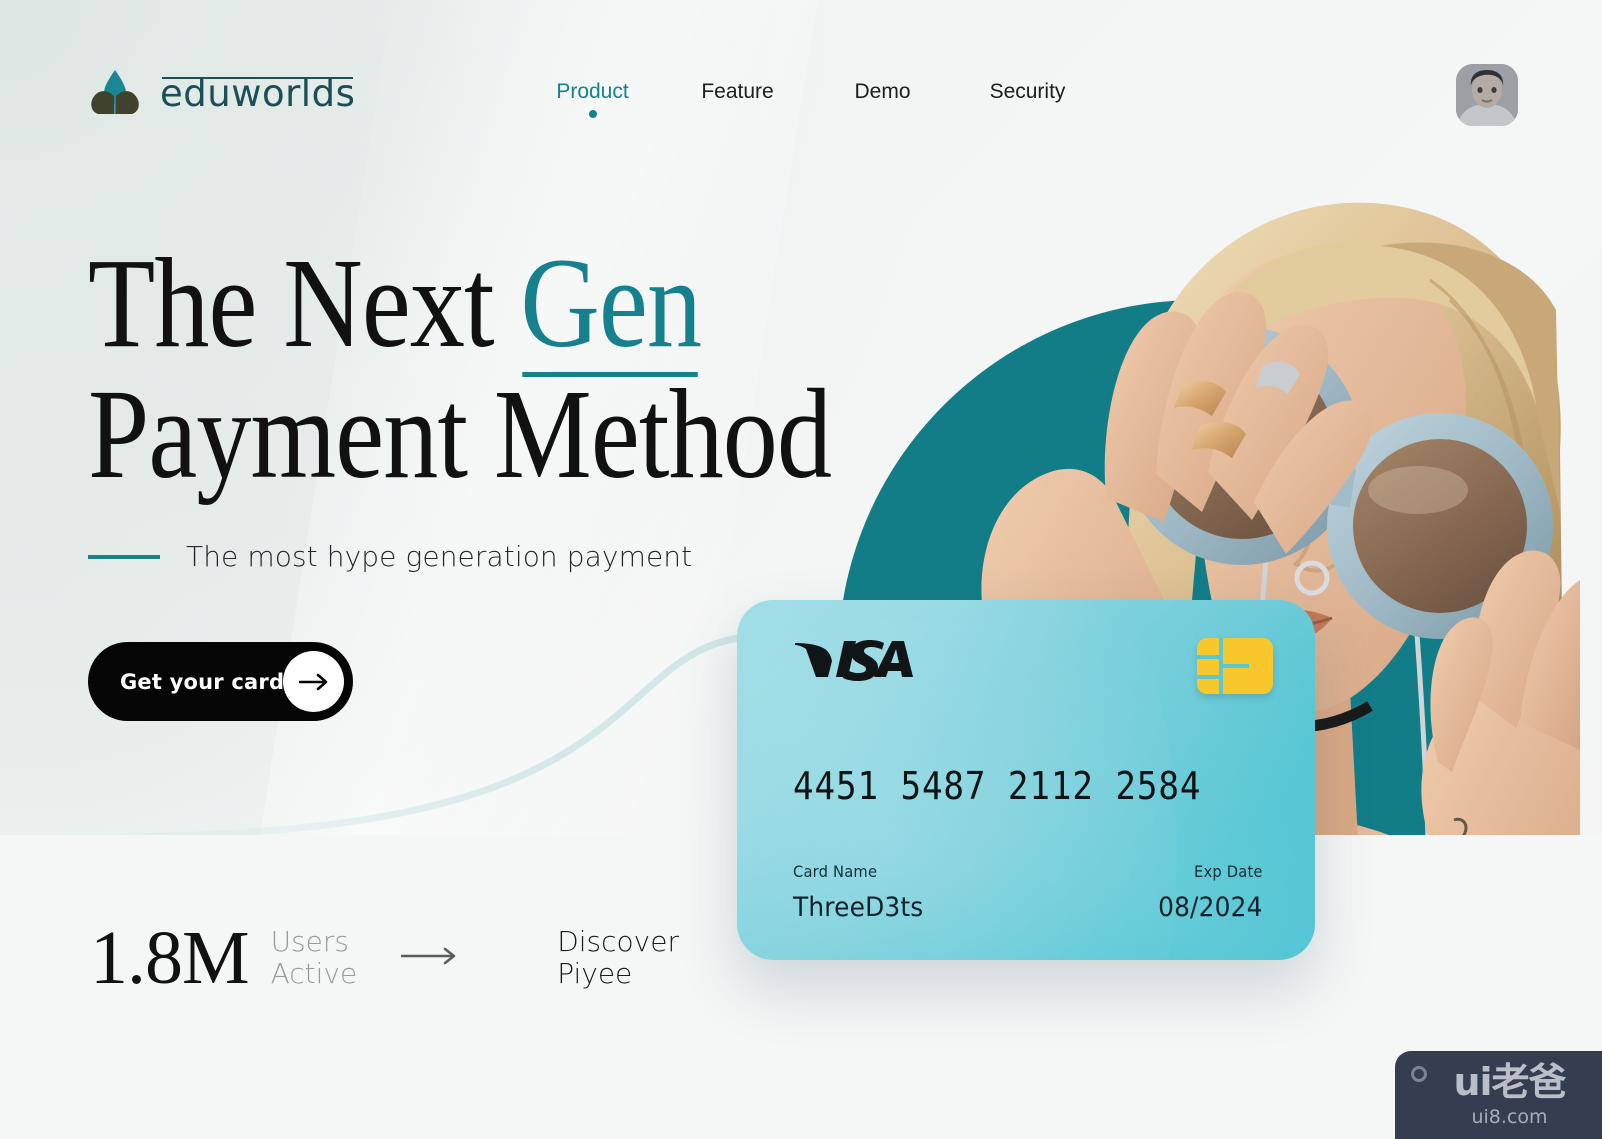 This screenshot has height=1139, width=1602. I want to click on subtitle-dash, so click(124, 556).